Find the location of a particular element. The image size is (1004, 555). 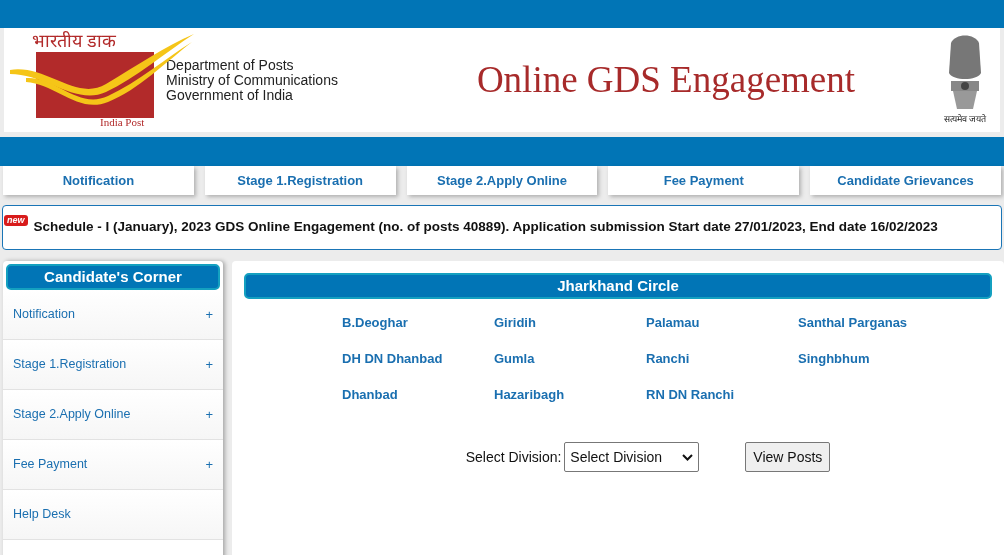

nav-tab: Stage 1.Registration is located at coordinates (300, 180).